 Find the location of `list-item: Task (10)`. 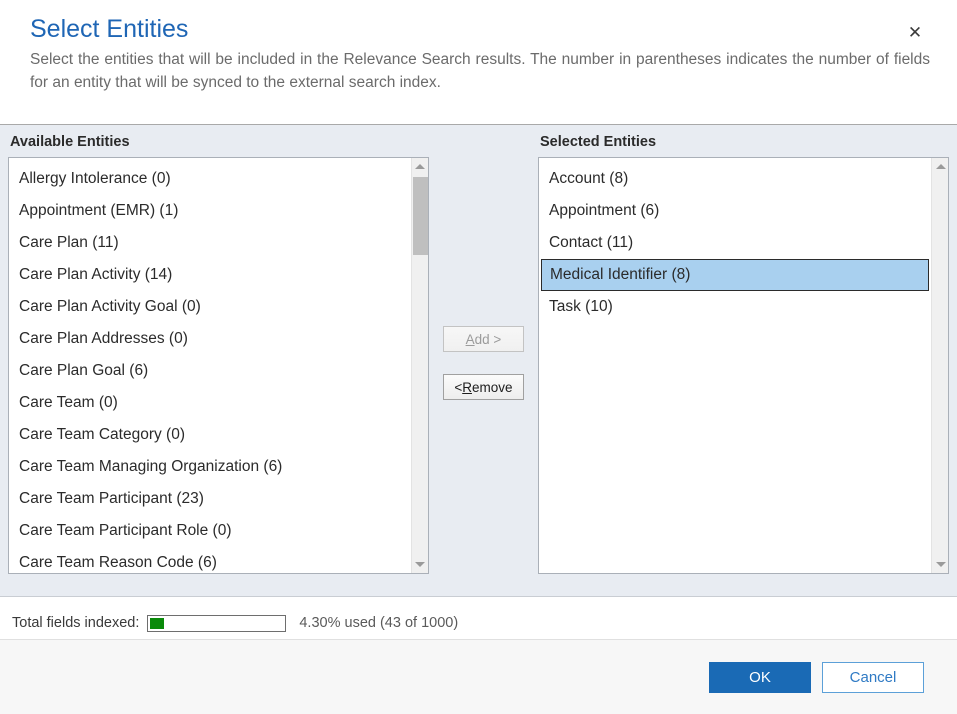

list-item: Task (10) is located at coordinates (735, 307).